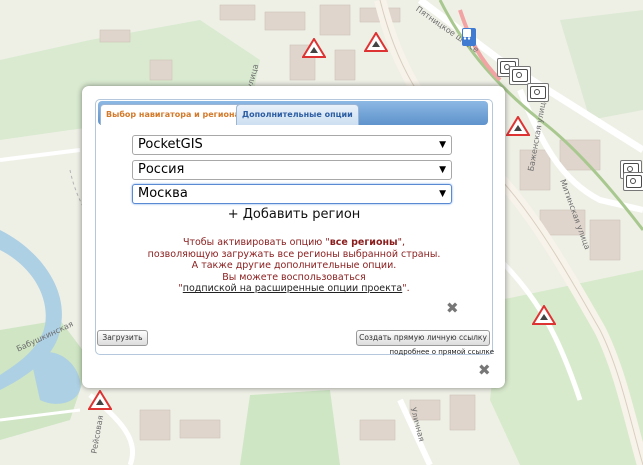  Describe the element at coordinates (442, 352) in the screenshot. I see `about-link: подробнее о прямой ссылке` at that location.